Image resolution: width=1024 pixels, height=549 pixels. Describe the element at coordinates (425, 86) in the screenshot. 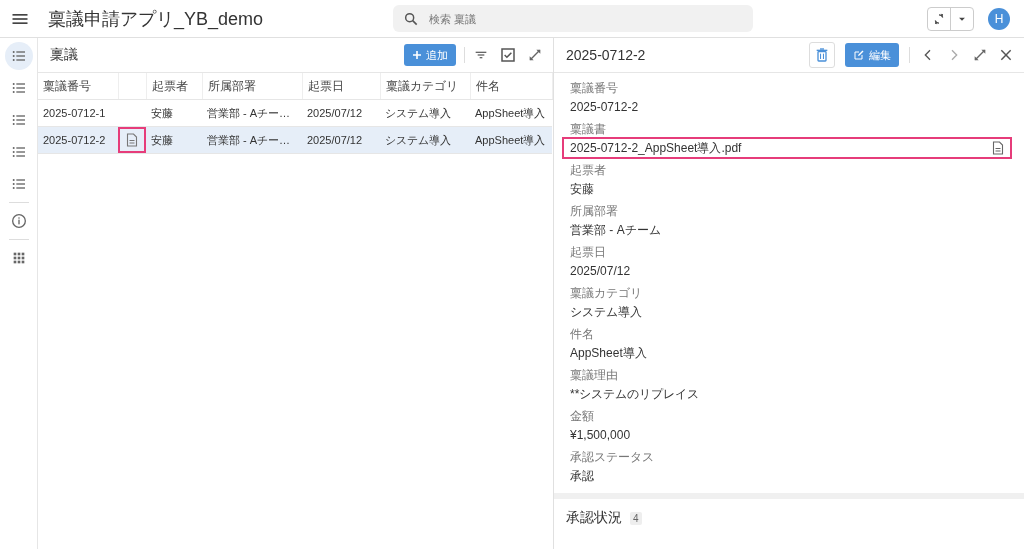

I see `column-header: 稟議カテゴリ` at that location.